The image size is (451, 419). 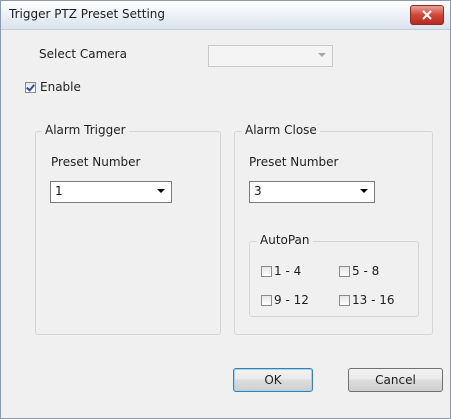 What do you see at coordinates (266, 271) in the screenshot?
I see `autopan-1-4-checkbox` at bounding box center [266, 271].